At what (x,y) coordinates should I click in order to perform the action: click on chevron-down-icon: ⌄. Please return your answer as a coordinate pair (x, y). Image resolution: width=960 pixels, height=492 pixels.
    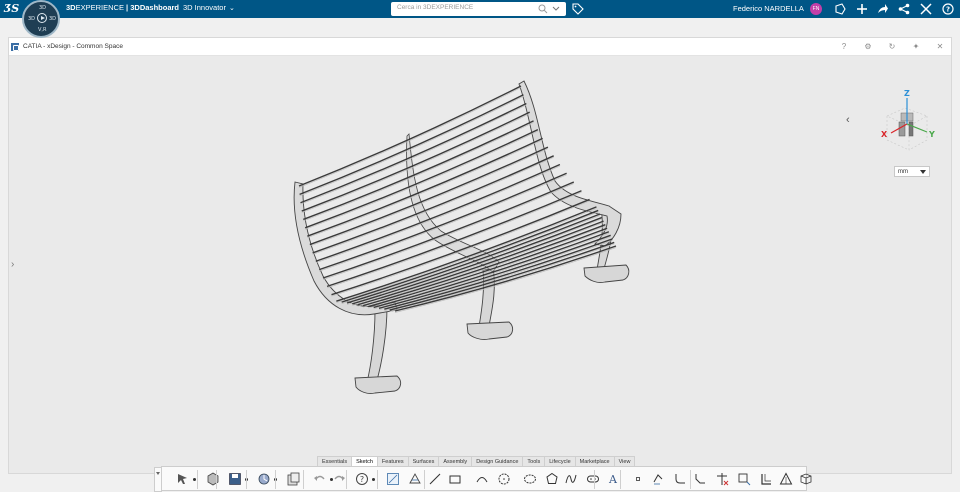
    Looking at the image, I should click on (232, 8).